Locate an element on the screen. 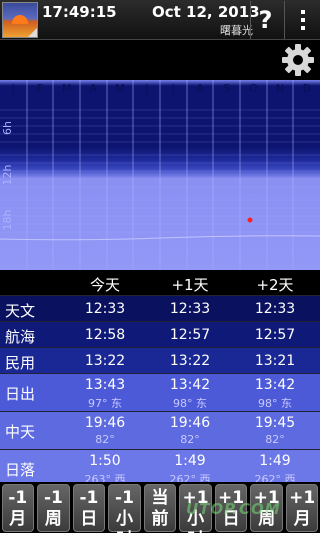 The width and height of the screenshot is (320, 533). row-label: 民用 is located at coordinates (20, 363).